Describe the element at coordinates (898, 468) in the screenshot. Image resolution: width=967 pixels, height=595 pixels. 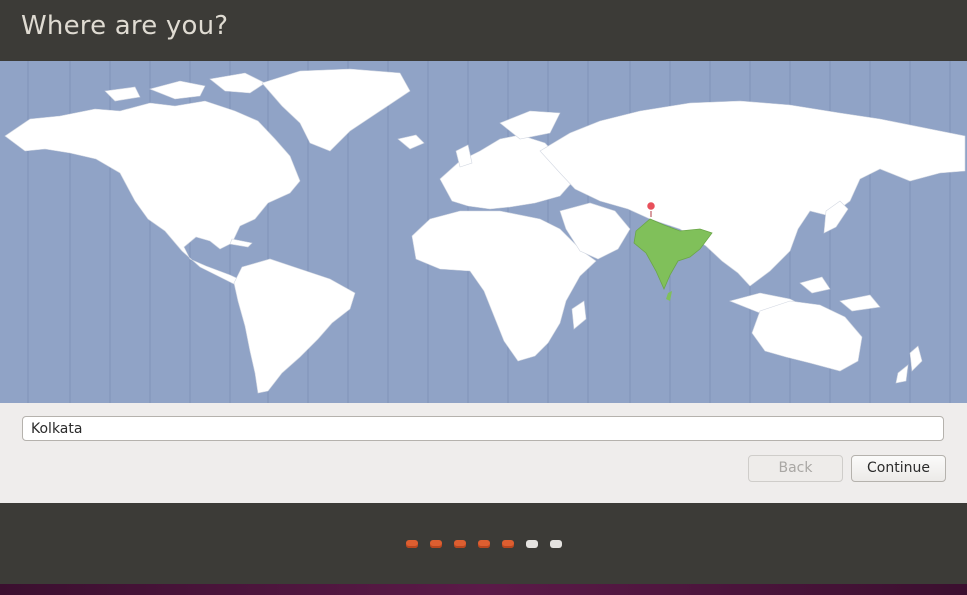
I see `continue-button: Continue` at that location.